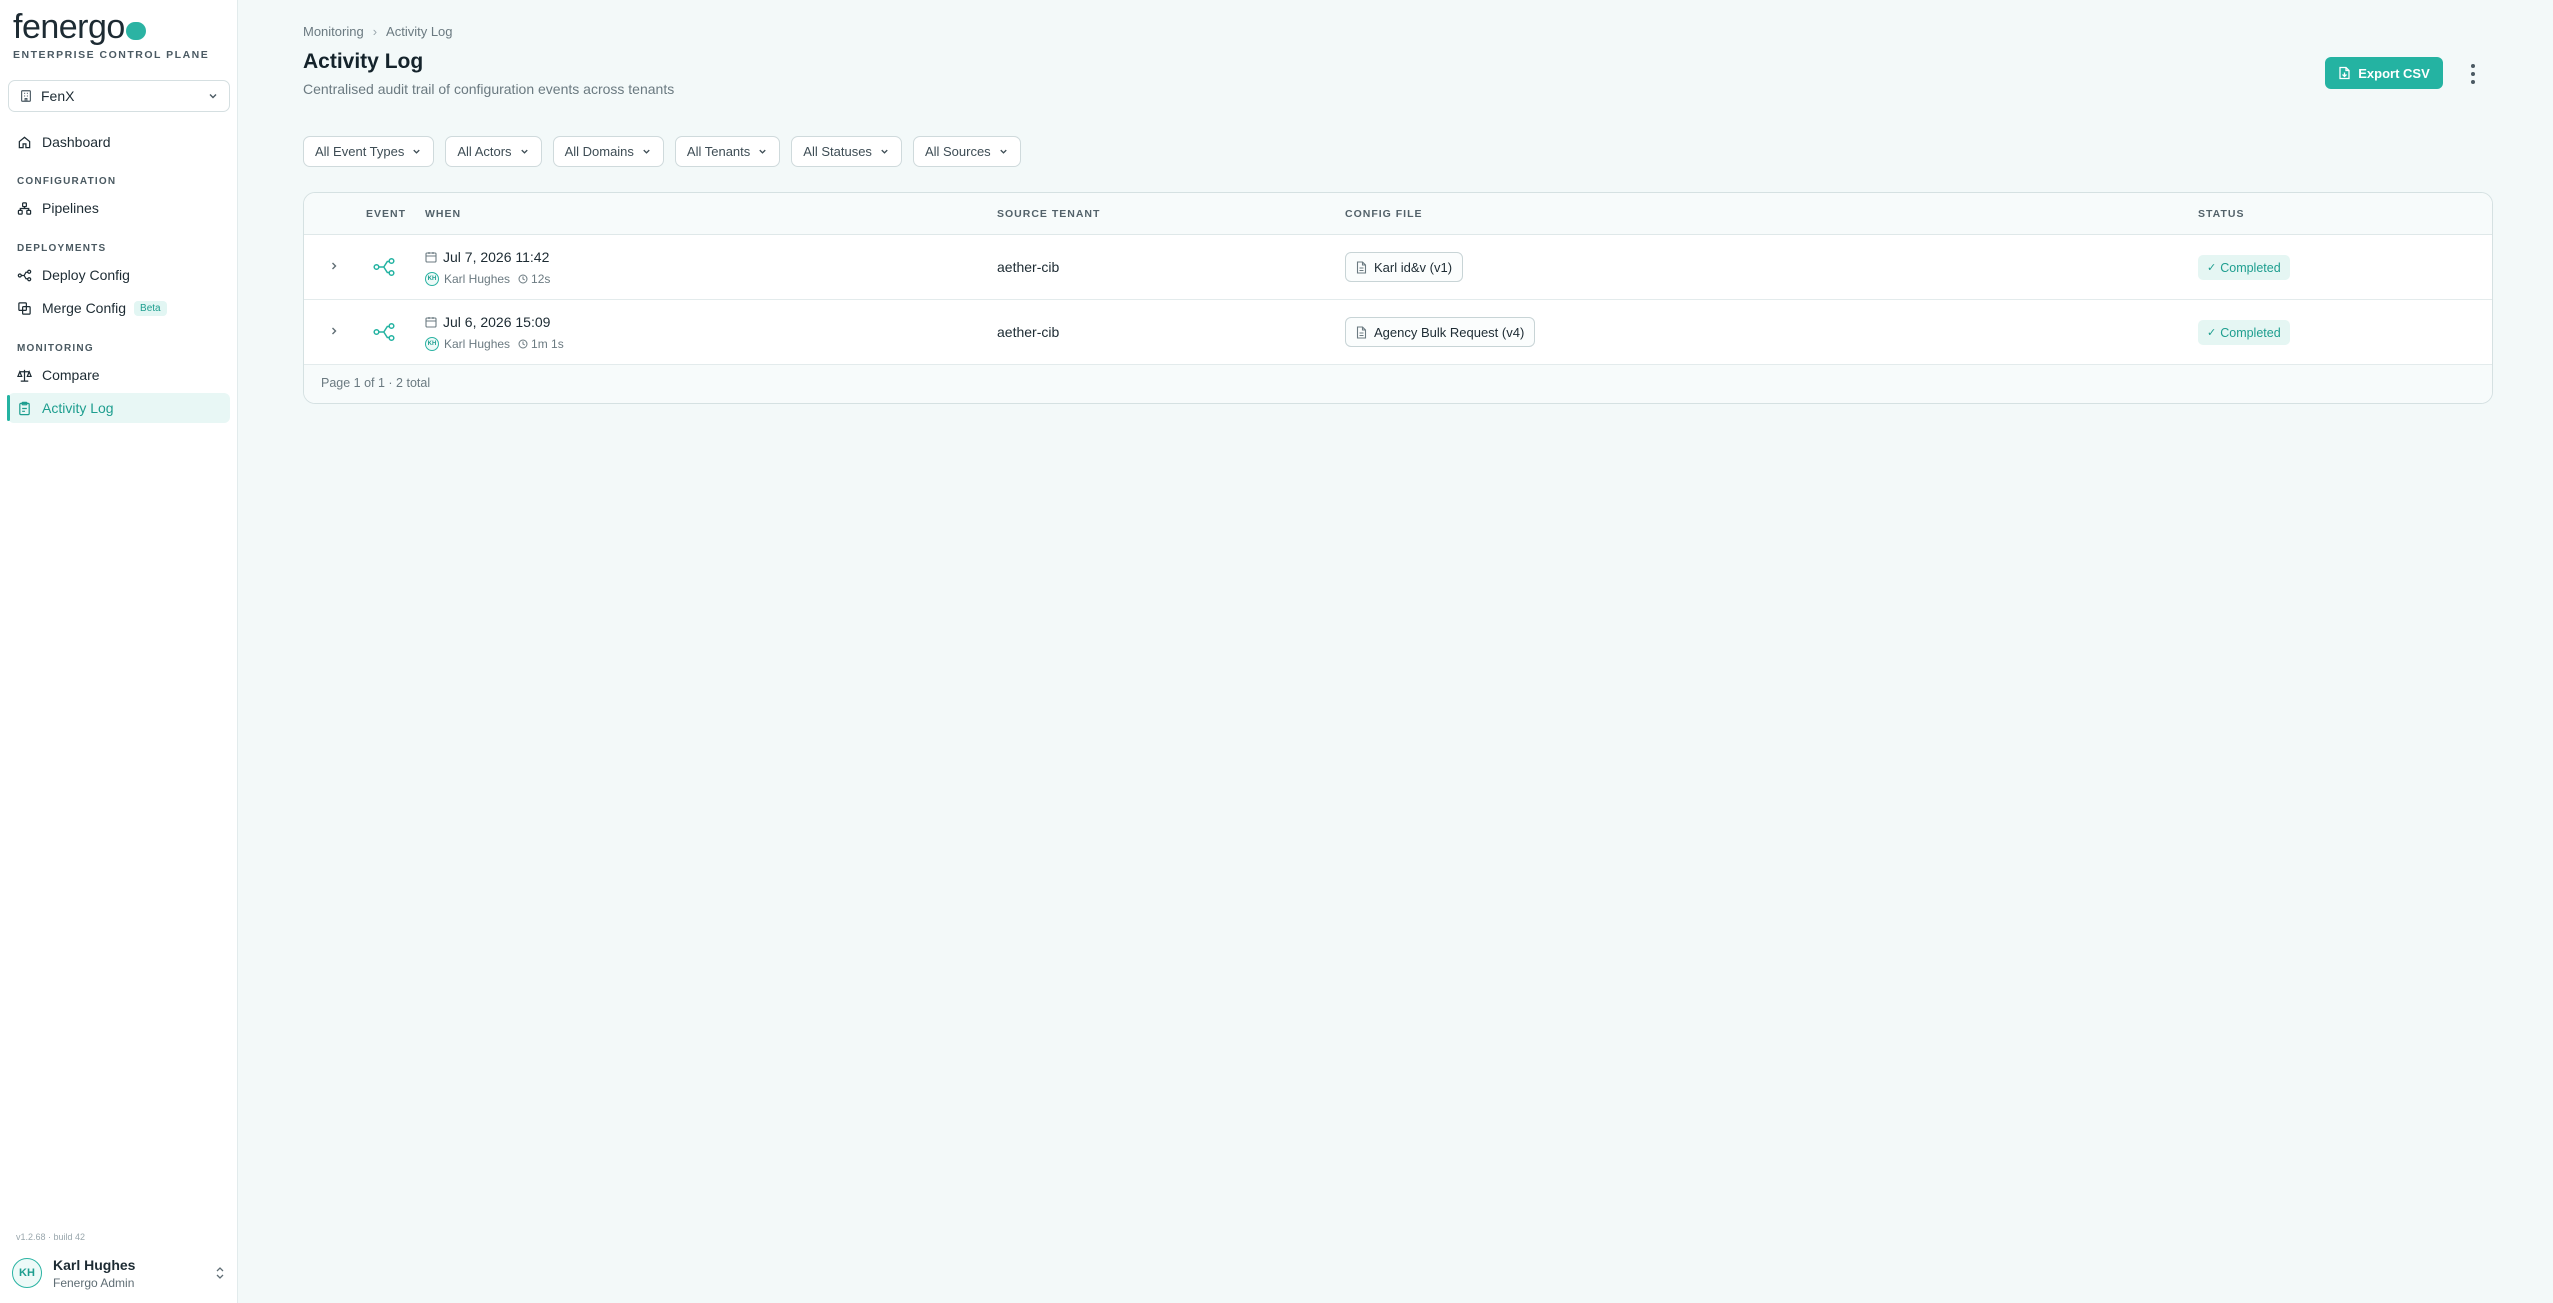 The height and width of the screenshot is (1303, 2553). Describe the element at coordinates (55, 348) in the screenshot. I see `nav-section-monitoring: MONITORING` at that location.